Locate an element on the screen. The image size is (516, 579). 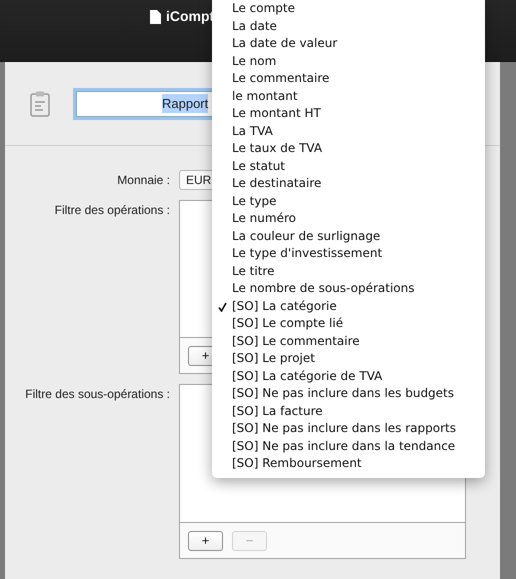
menu-item: Le numéro is located at coordinates (348, 219).